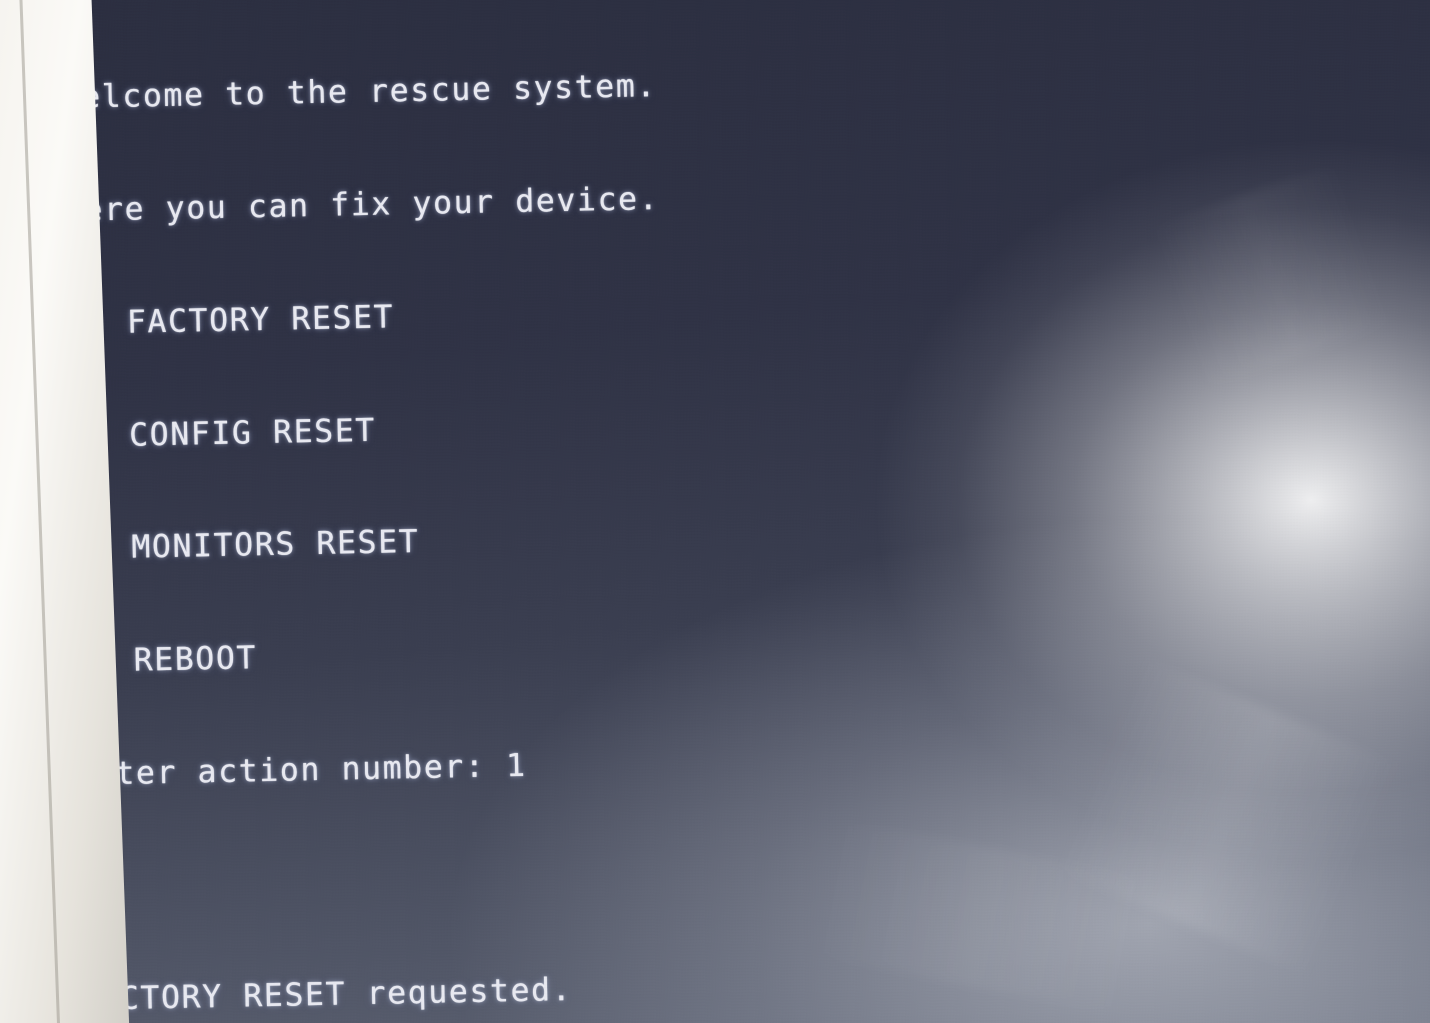  I want to click on factory-reset-requested: FACTORY RESET requested., so click(325, 995).